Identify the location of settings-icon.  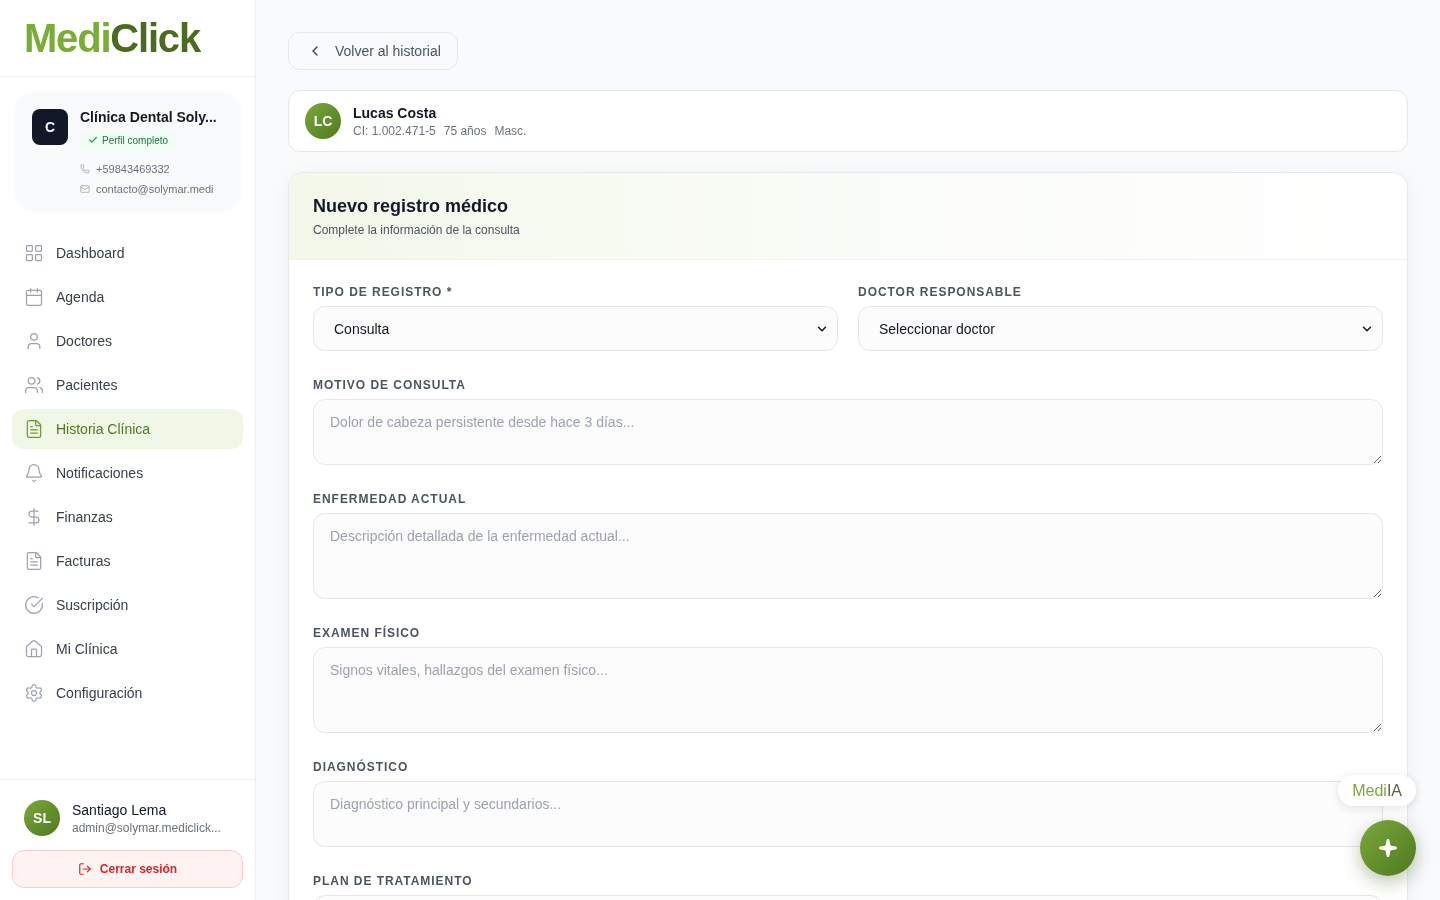
(34, 693).